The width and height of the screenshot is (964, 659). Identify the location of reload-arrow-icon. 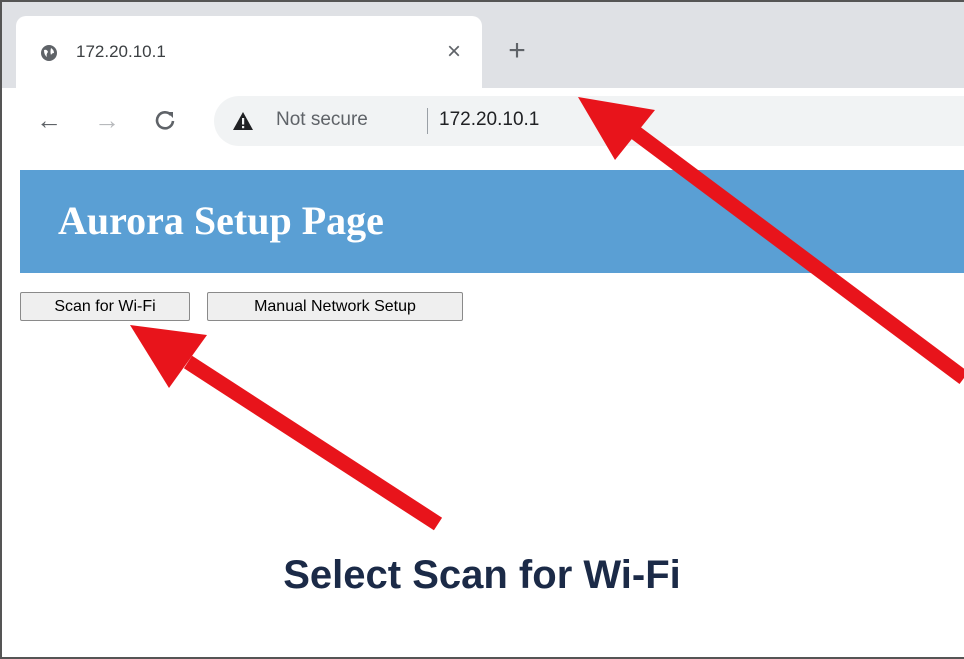
(165, 120).